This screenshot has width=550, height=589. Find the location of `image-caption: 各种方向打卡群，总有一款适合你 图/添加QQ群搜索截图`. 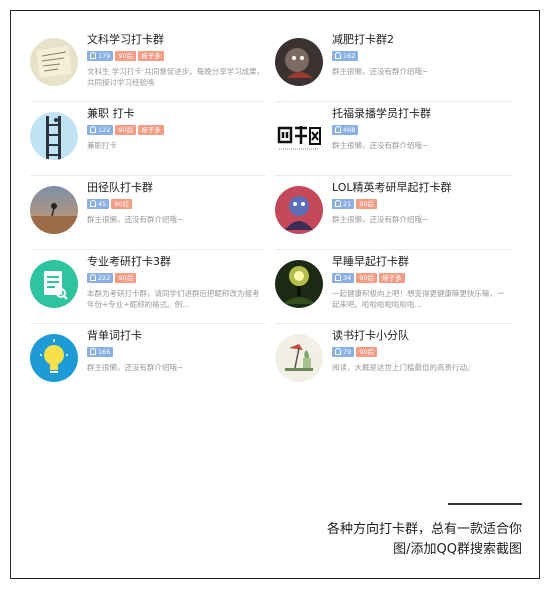

image-caption: 各种方向打卡群，总有一款适合你 图/添加QQ群搜索截图 is located at coordinates (424, 540).